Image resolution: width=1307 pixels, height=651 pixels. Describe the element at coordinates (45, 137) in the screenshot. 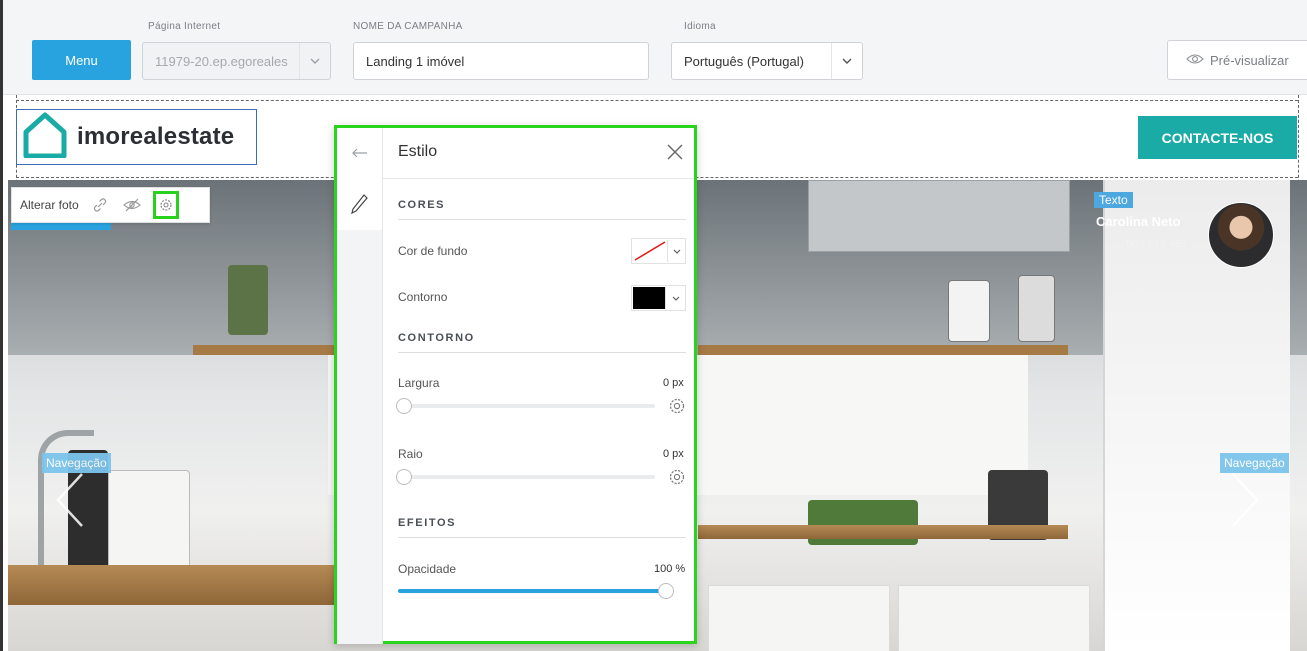

I see `house-logo-icon` at that location.